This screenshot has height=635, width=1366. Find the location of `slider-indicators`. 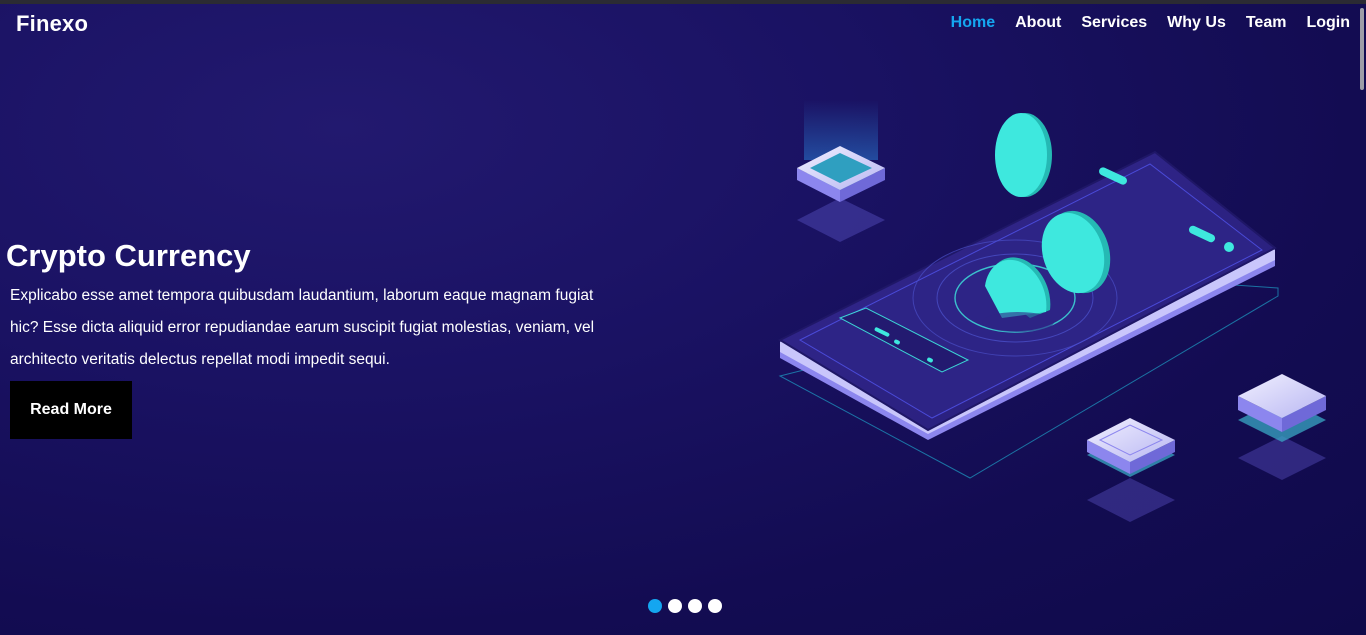

slider-indicators is located at coordinates (685, 606).